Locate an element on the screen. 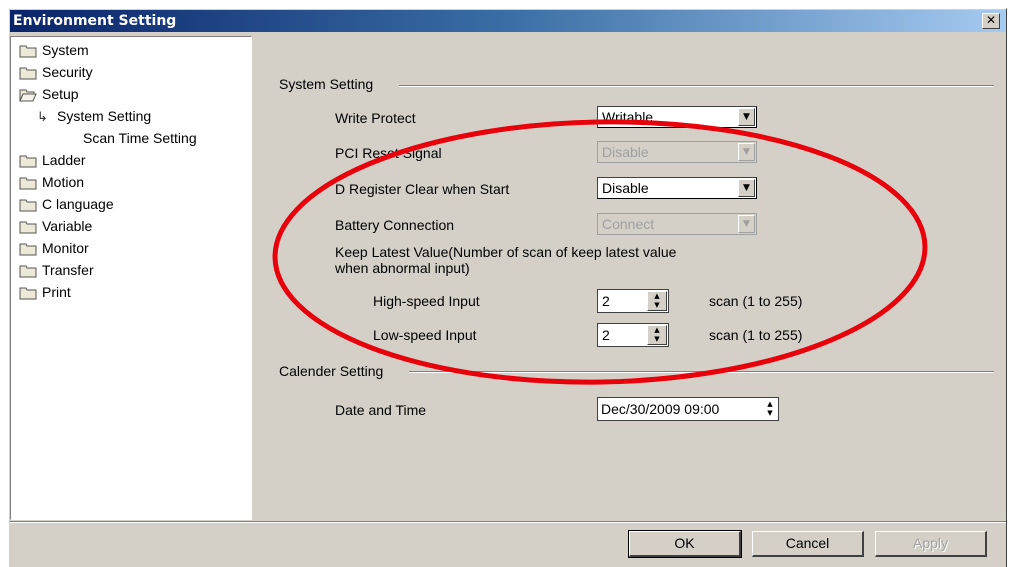 The height and width of the screenshot is (567, 1018). tree-item-label: System Setting is located at coordinates (104, 116).